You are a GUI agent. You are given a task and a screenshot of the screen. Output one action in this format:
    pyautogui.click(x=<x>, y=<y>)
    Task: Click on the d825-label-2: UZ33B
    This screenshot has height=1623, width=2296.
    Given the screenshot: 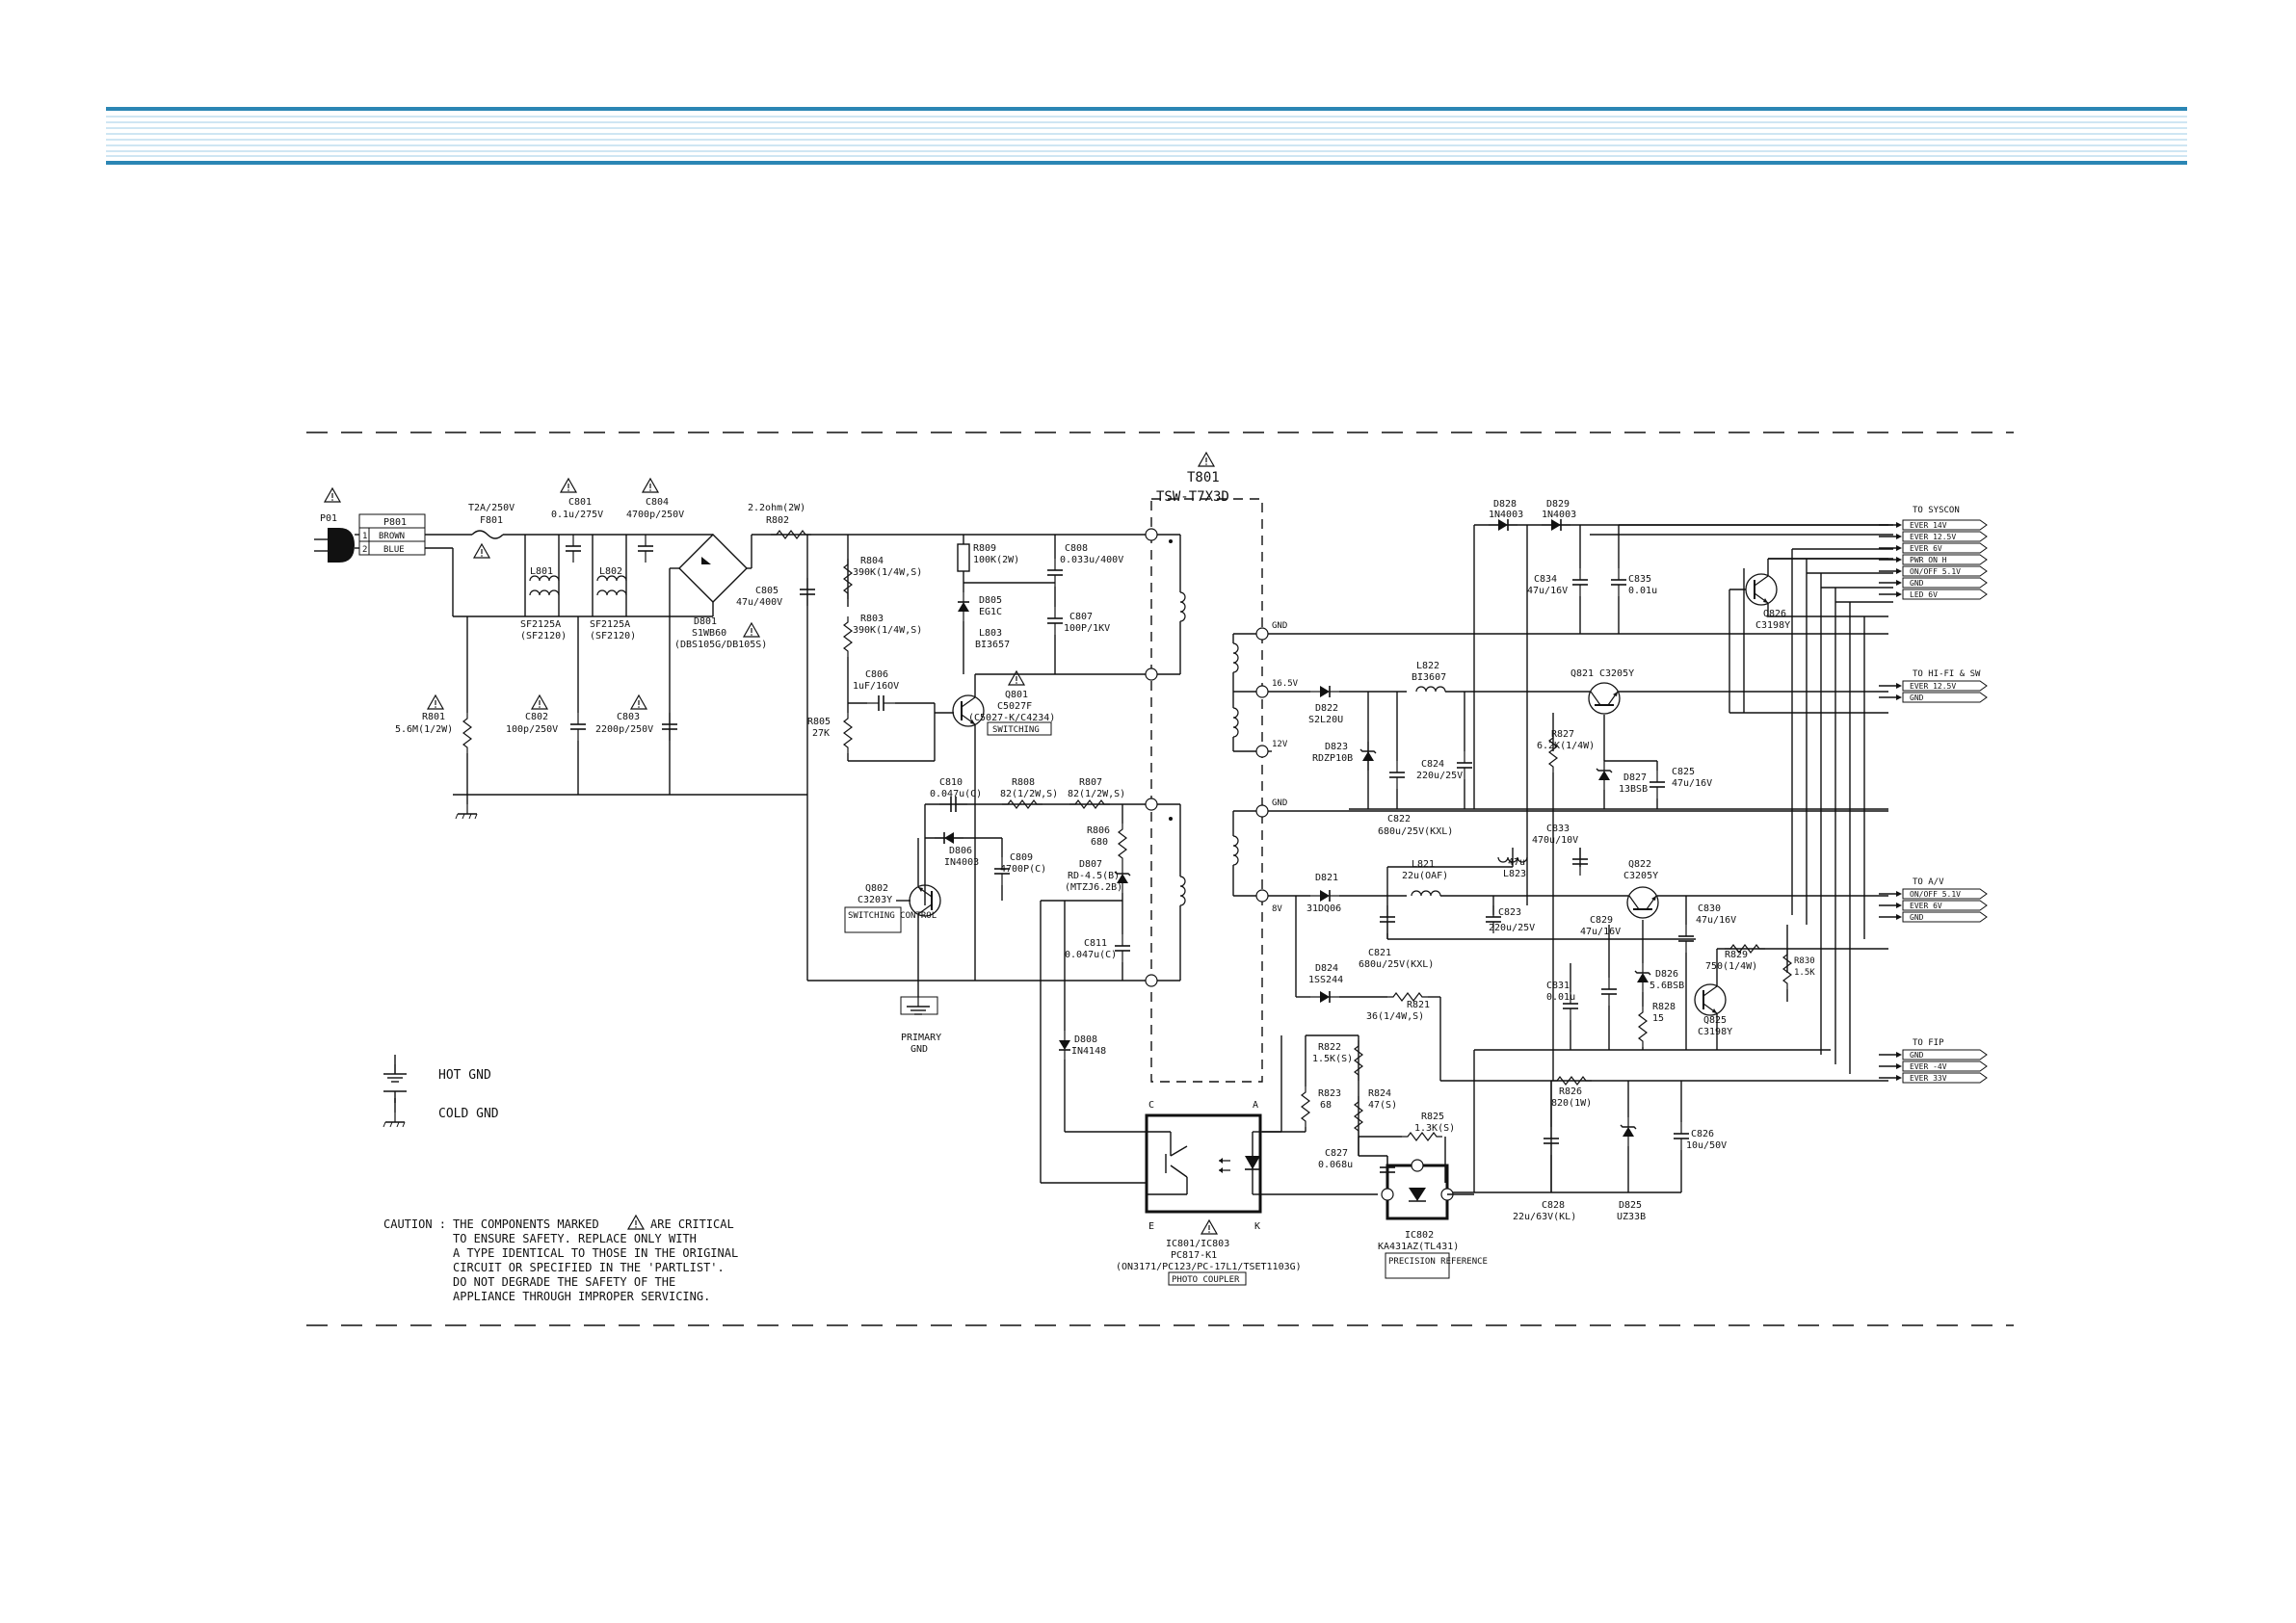 What is the action you would take?
    pyautogui.click(x=1631, y=1217)
    